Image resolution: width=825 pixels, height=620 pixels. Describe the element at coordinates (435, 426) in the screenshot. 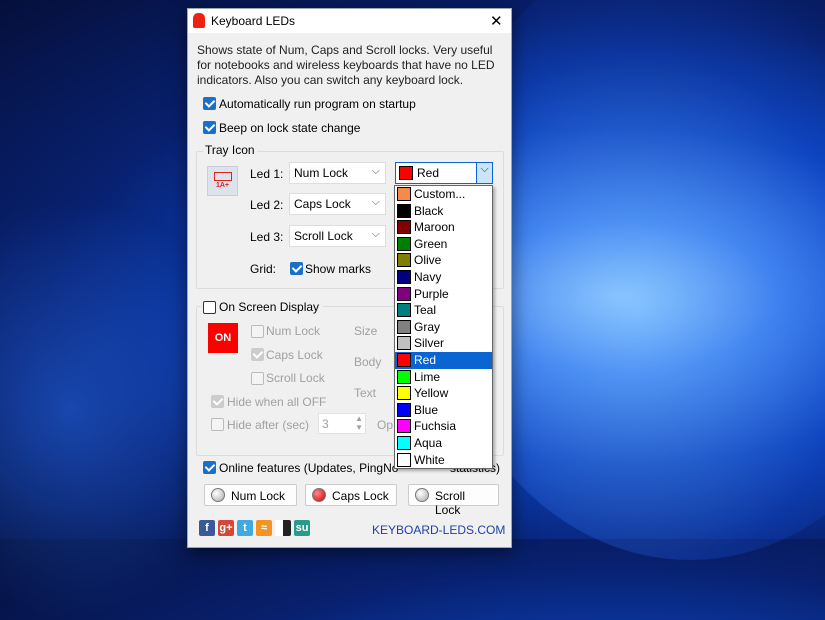

I see `color-option-label: Fuchsia` at that location.